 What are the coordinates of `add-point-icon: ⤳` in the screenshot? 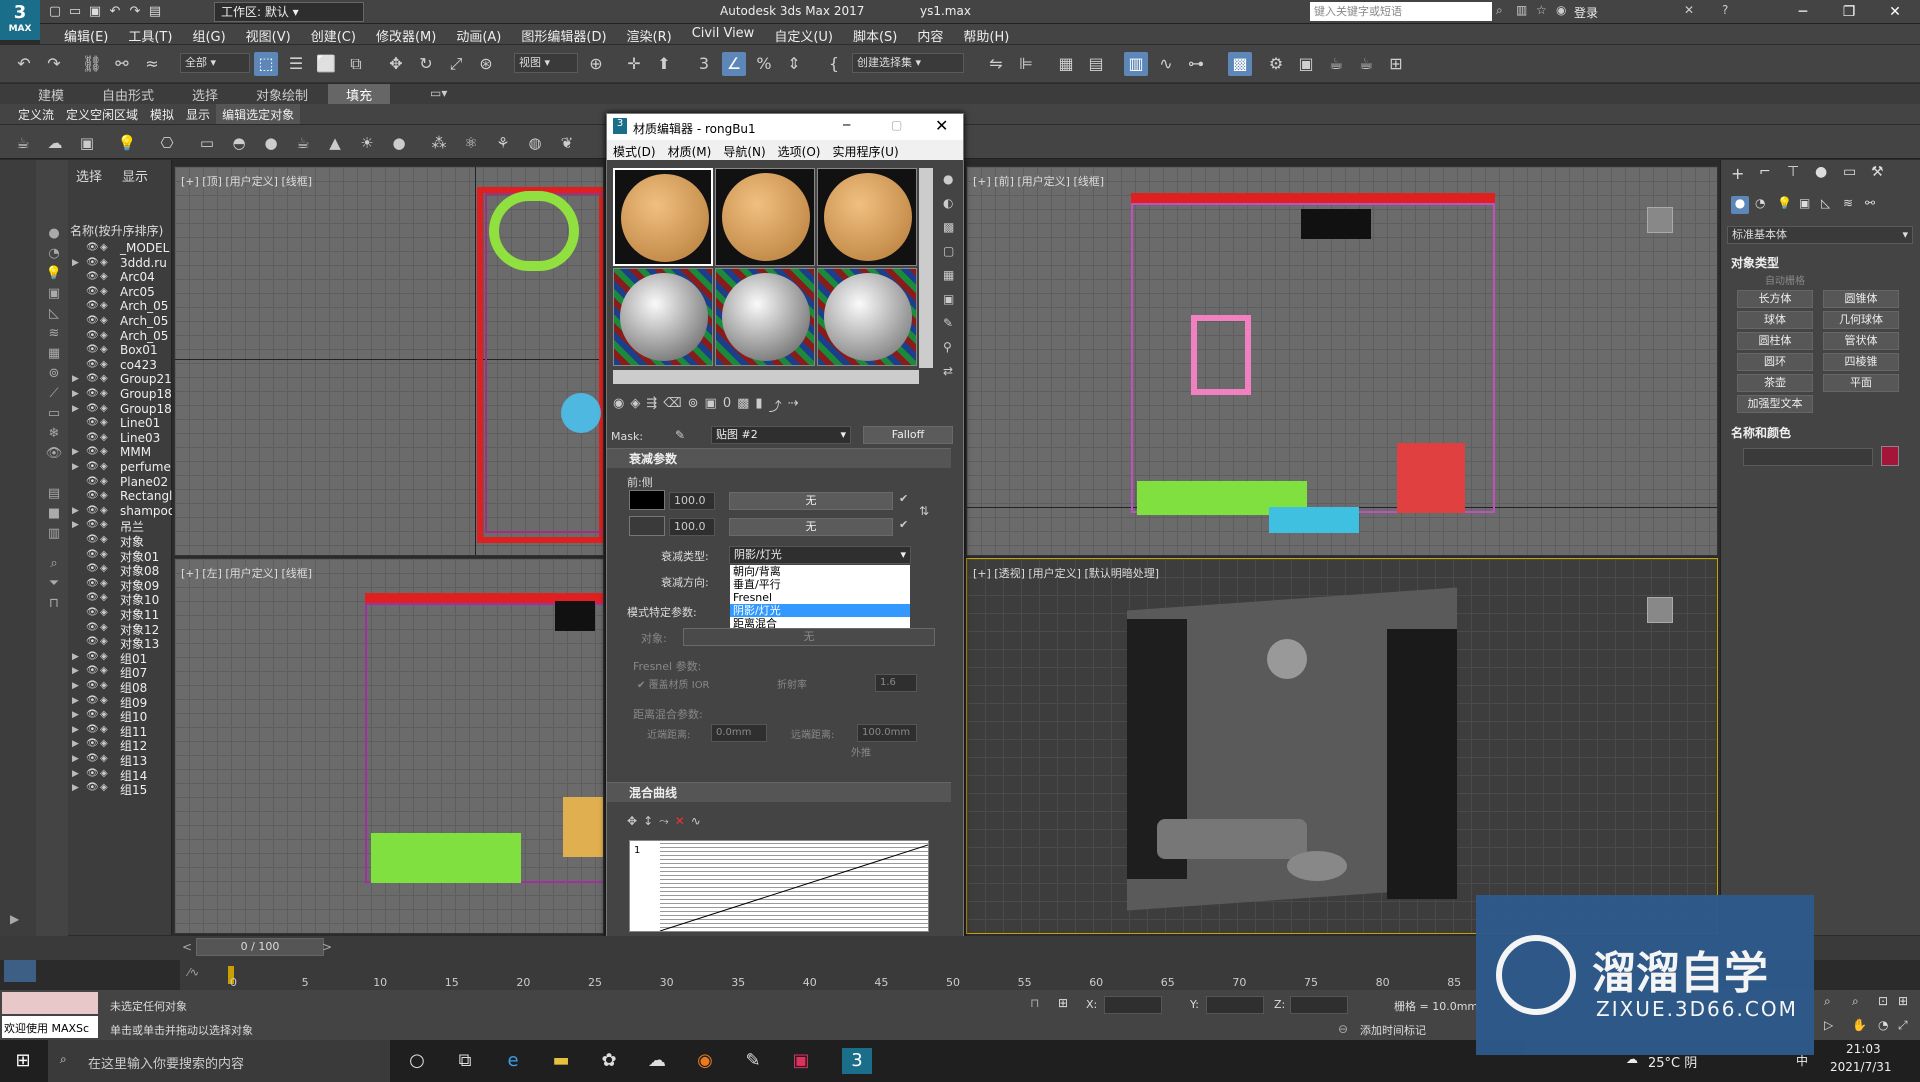 It's located at (664, 823).